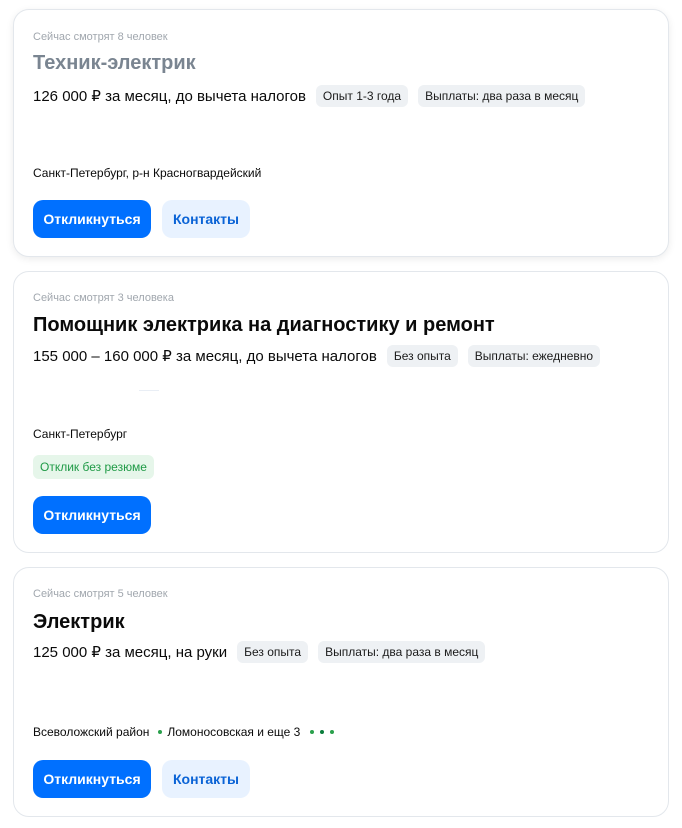 The width and height of the screenshot is (682, 828). I want to click on no-resume-badge: Отклик без резюме, so click(93, 467).